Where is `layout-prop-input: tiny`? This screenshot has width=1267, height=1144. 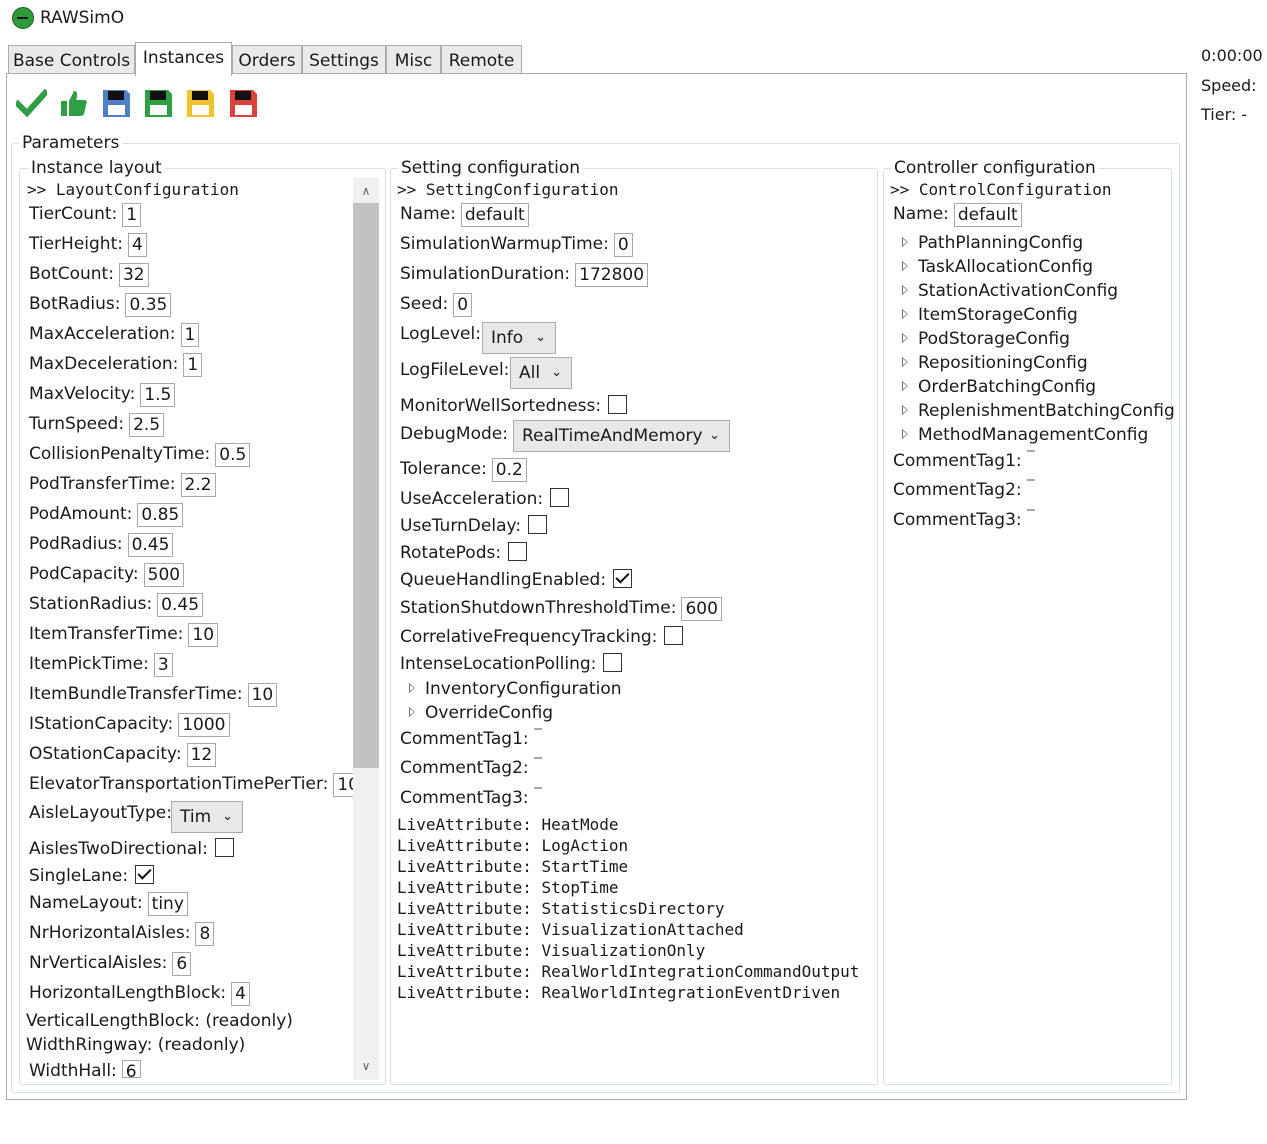 layout-prop-input: tiny is located at coordinates (167, 904).